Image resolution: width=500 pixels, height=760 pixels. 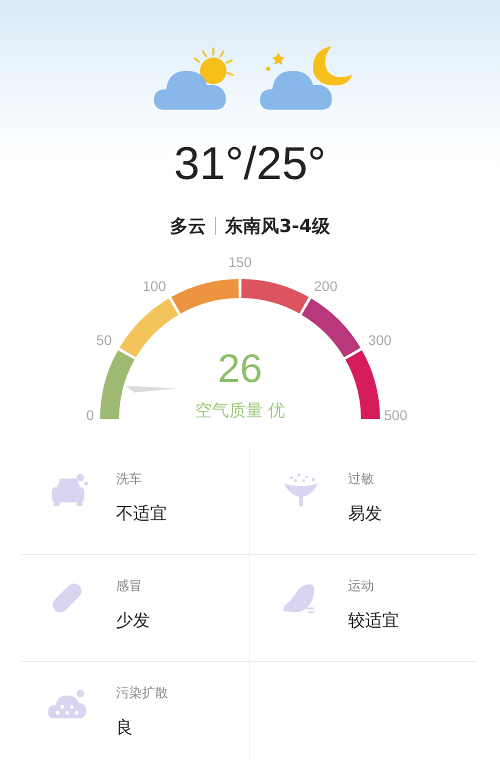 What do you see at coordinates (129, 586) in the screenshot?
I see `index-name: 感冒` at bounding box center [129, 586].